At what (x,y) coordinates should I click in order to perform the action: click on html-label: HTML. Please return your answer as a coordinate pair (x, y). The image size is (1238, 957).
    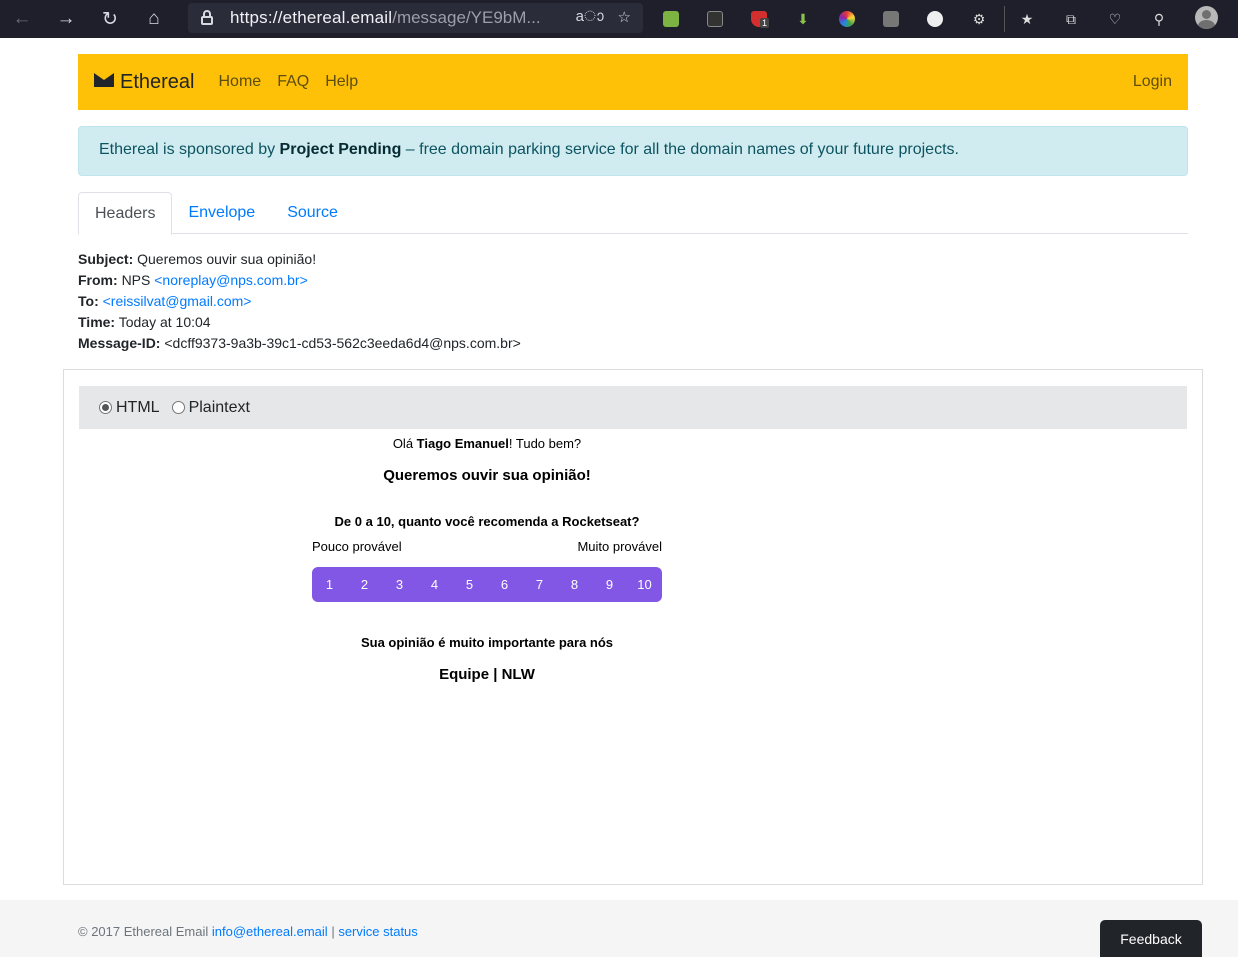
    Looking at the image, I should click on (138, 407).